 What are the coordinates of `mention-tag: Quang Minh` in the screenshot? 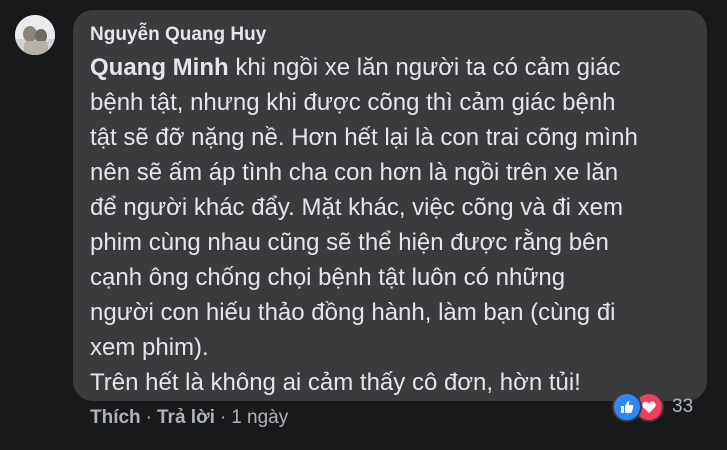 It's located at (159, 67).